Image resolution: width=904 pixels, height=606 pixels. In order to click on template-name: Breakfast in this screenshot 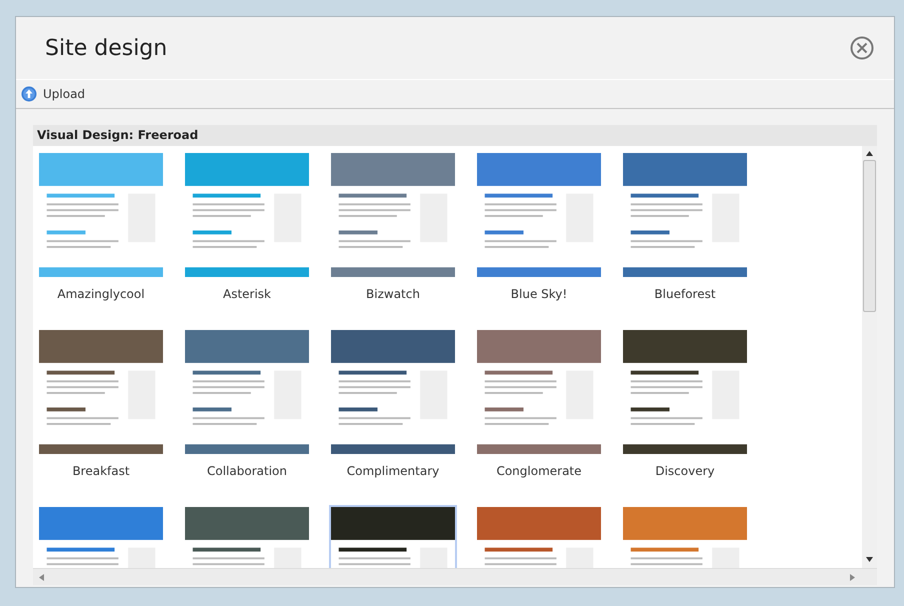, I will do `click(101, 471)`.